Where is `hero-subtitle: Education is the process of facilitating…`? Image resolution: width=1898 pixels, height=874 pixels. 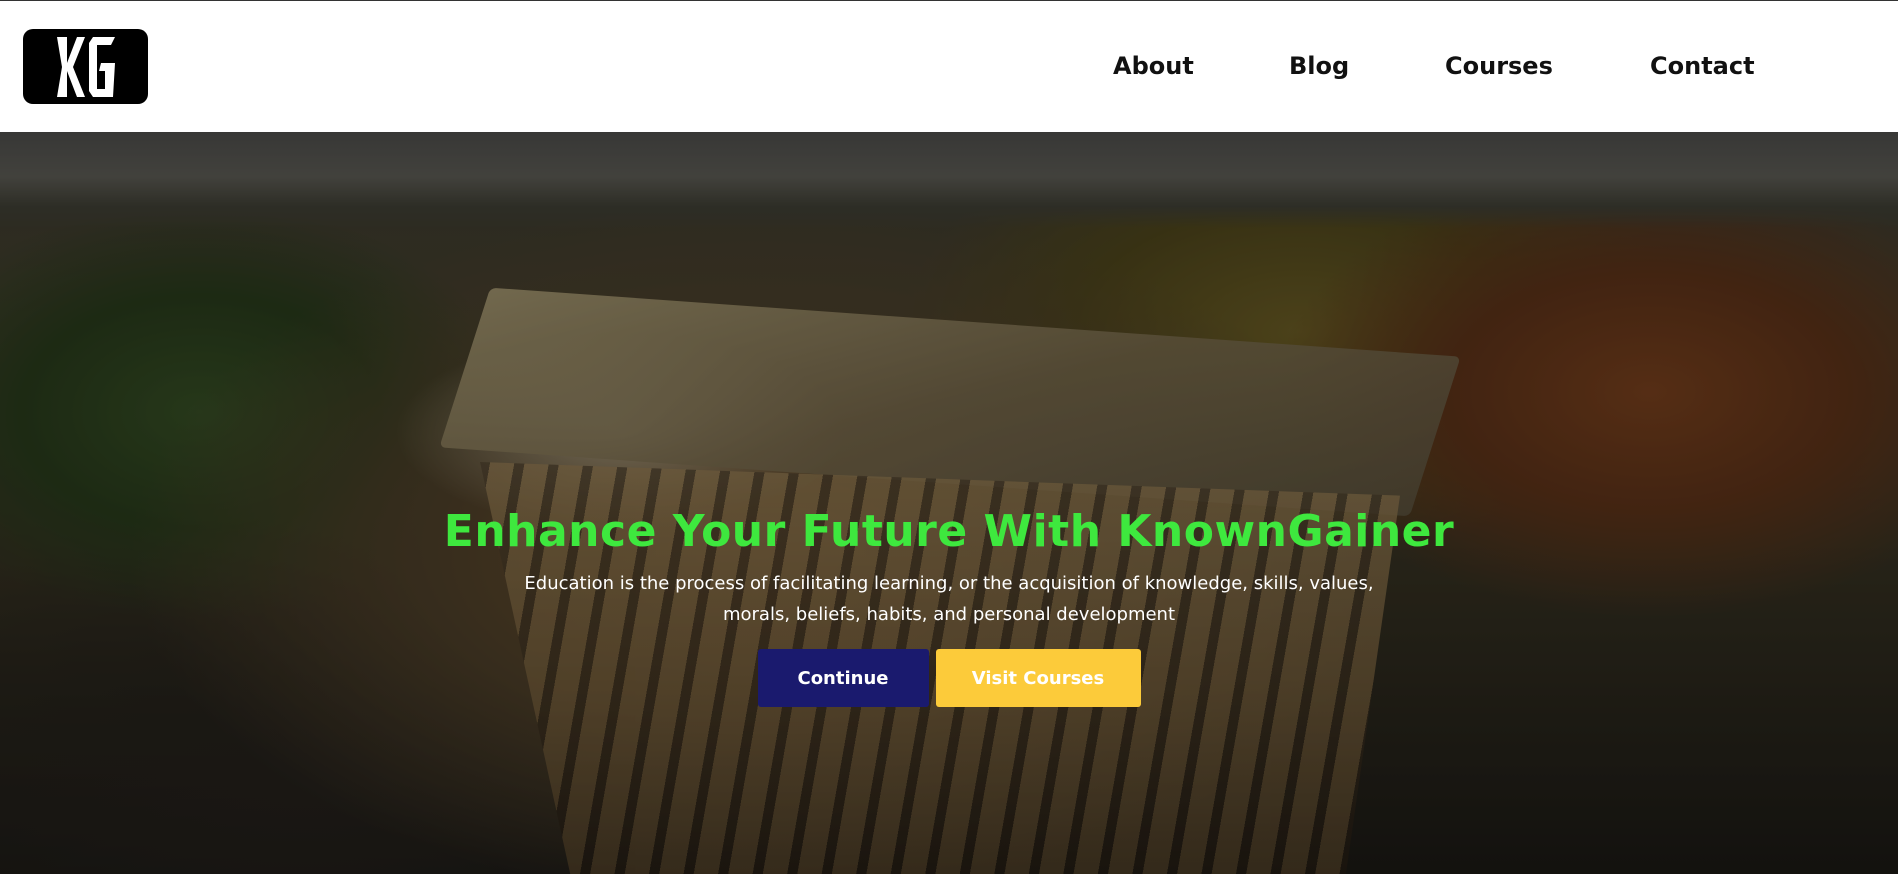
hero-subtitle: Education is the process of facilitating… is located at coordinates (949, 599).